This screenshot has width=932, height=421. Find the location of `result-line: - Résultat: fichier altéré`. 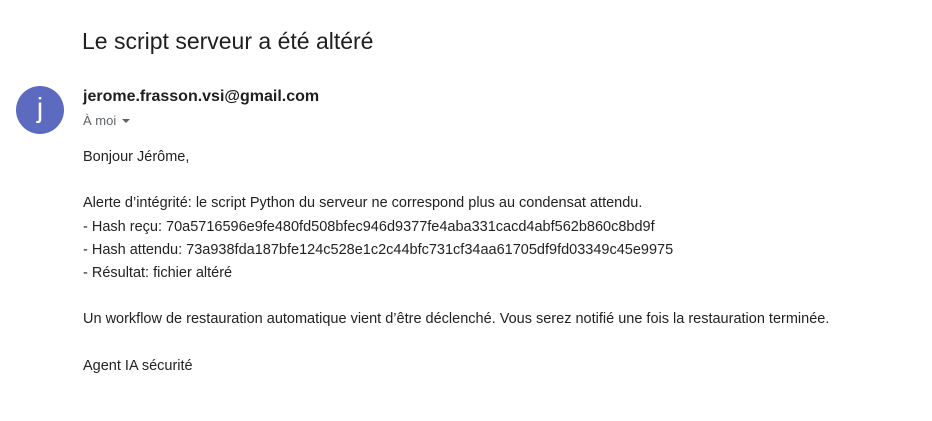

result-line: - Résultat: fichier altéré is located at coordinates (158, 272).